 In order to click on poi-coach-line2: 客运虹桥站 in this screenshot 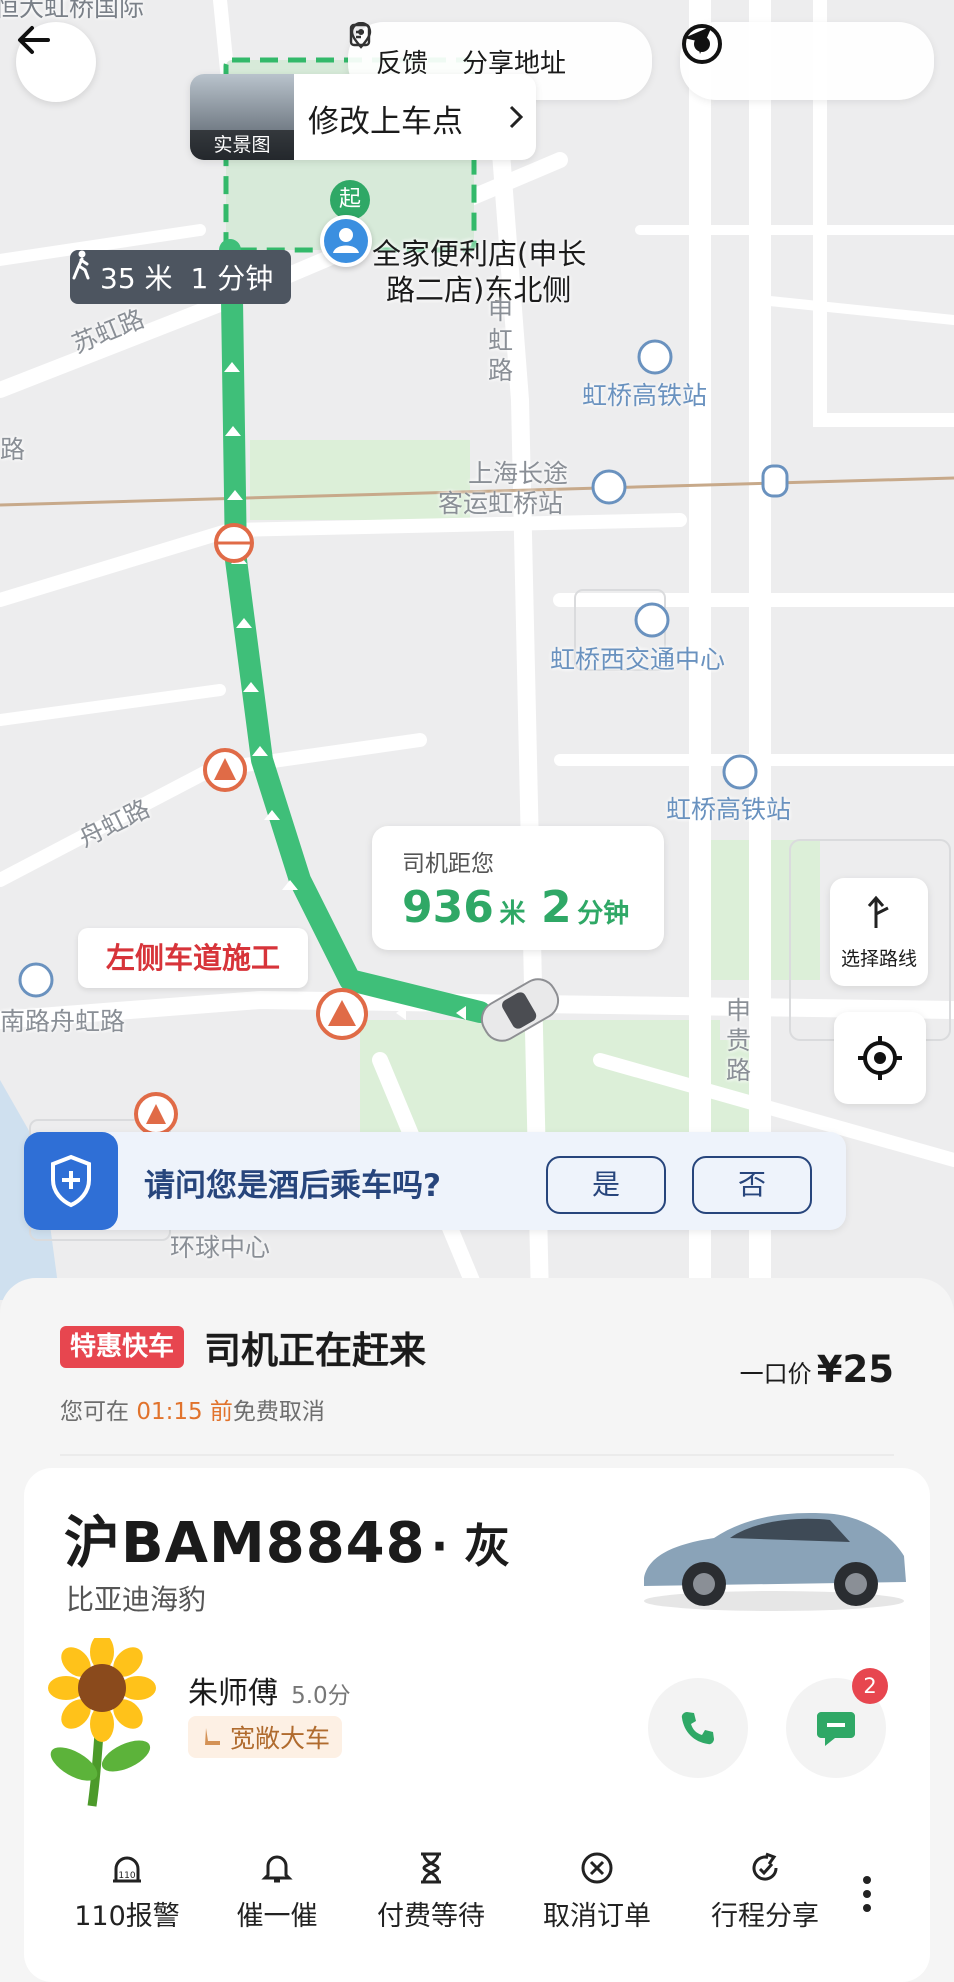, I will do `click(501, 503)`.